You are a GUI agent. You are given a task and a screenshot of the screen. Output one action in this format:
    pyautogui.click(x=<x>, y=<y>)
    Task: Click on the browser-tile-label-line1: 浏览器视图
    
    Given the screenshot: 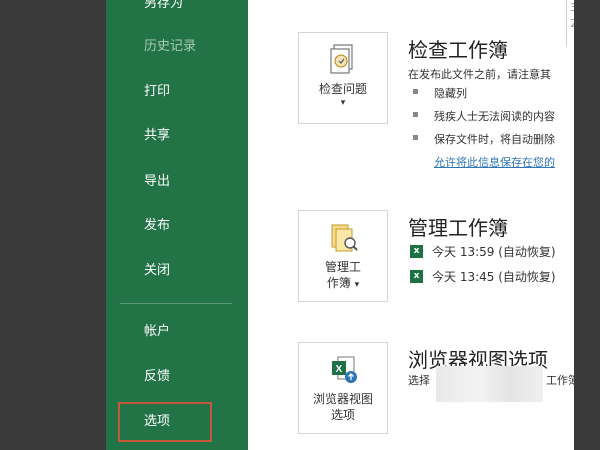 What is the action you would take?
    pyautogui.click(x=342, y=399)
    